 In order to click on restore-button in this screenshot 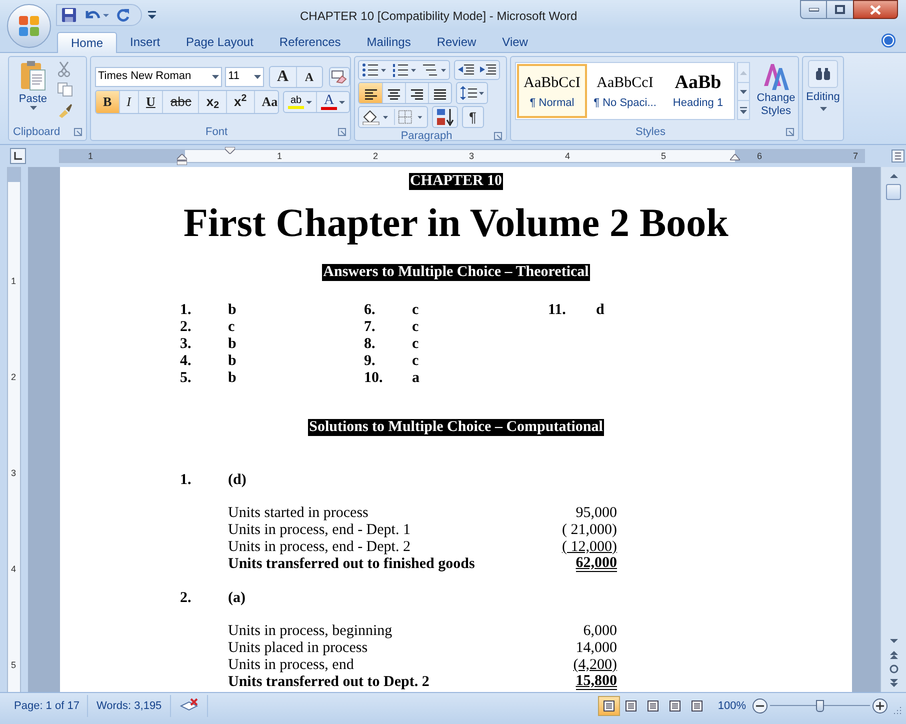, I will do `click(840, 9)`.